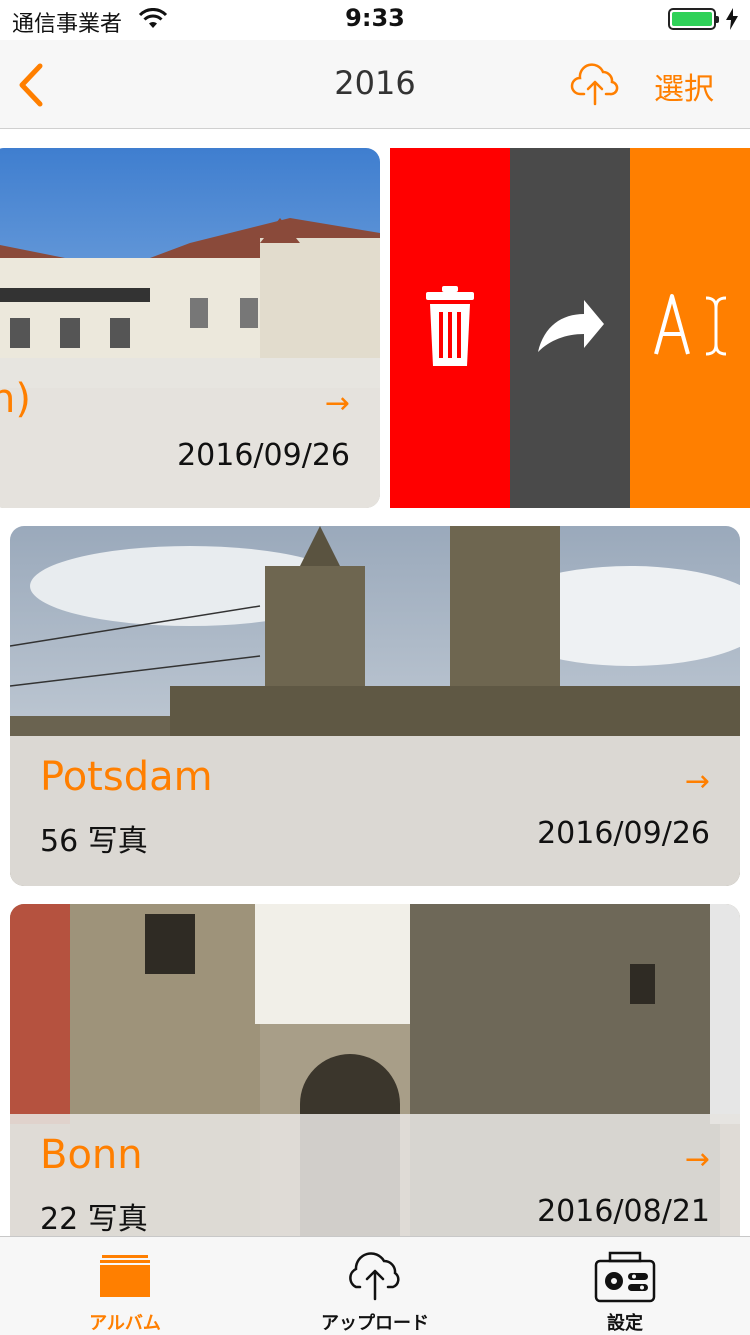 Image resolution: width=750 pixels, height=1335 pixels. What do you see at coordinates (15, 399) in the screenshot?
I see `album-title: n)` at bounding box center [15, 399].